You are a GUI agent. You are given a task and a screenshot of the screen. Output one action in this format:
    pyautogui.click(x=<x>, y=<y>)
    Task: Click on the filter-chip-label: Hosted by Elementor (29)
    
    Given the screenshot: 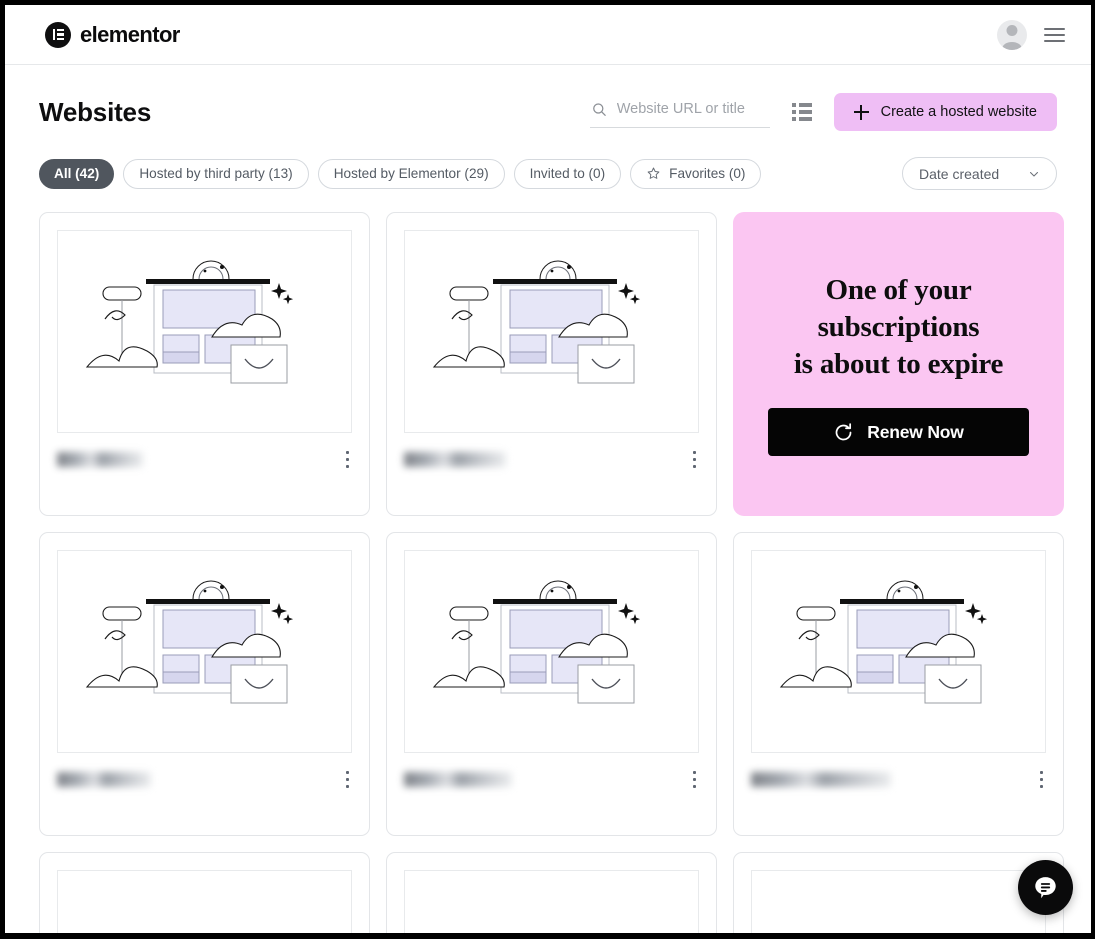 What is the action you would take?
    pyautogui.click(x=411, y=173)
    